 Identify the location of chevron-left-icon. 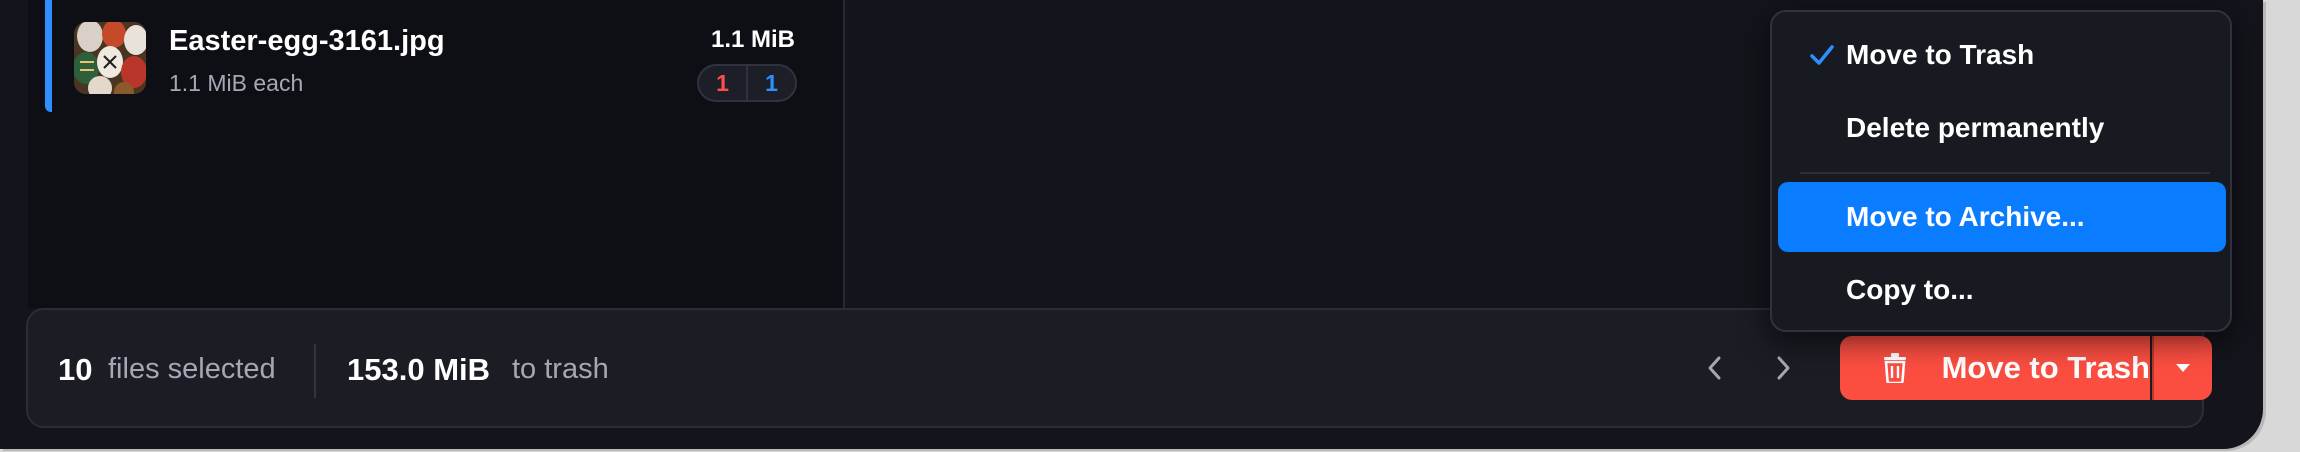
(1714, 368).